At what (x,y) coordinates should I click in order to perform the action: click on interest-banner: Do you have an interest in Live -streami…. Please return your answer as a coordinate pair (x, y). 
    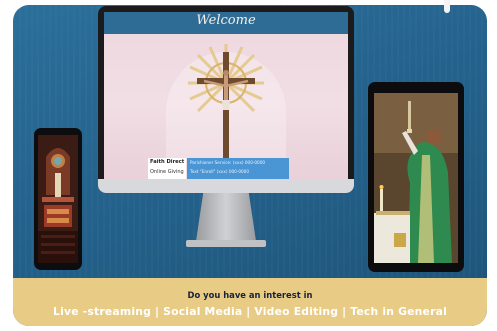
    Looking at the image, I should click on (250, 302).